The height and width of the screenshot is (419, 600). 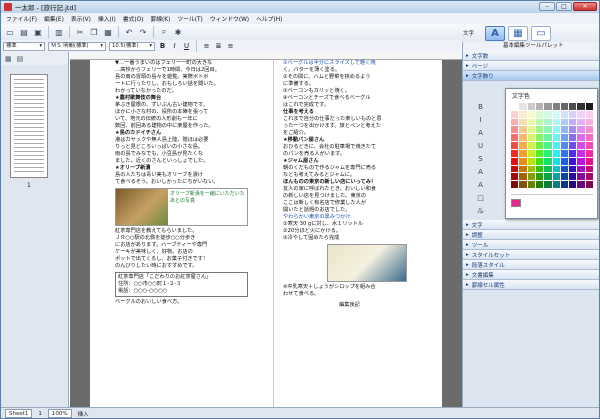 What do you see at coordinates (531, 66) in the screenshot?
I see `palette-section: ▸ ページ` at bounding box center [531, 66].